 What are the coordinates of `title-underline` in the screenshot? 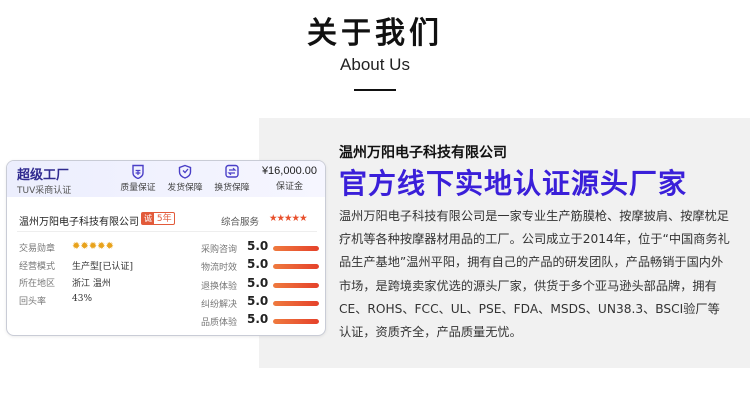 It's located at (375, 90).